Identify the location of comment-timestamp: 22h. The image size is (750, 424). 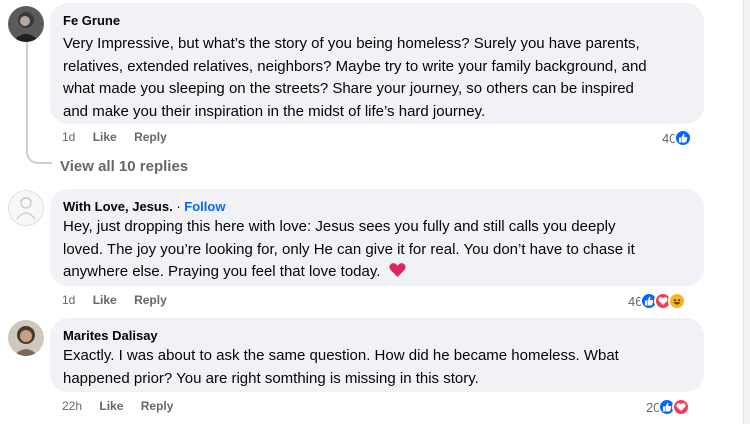
(72, 406).